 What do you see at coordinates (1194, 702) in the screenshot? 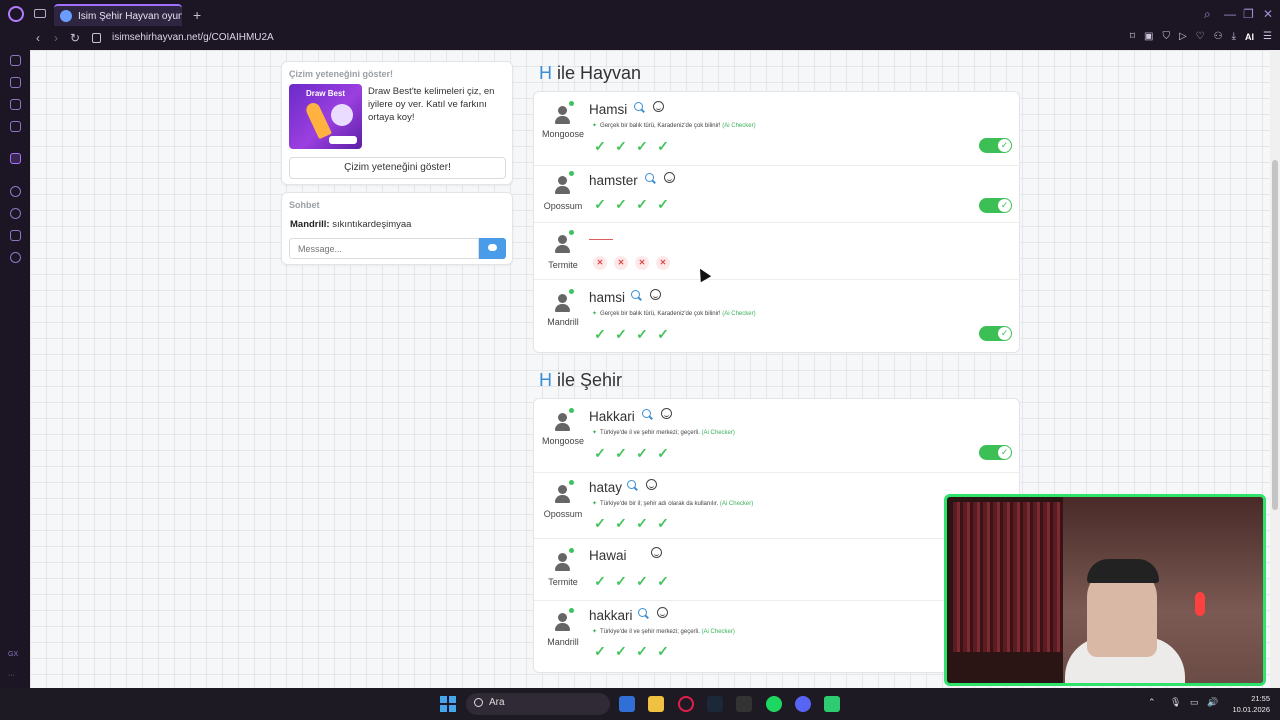
I see `network-icon: ▭` at bounding box center [1194, 702].